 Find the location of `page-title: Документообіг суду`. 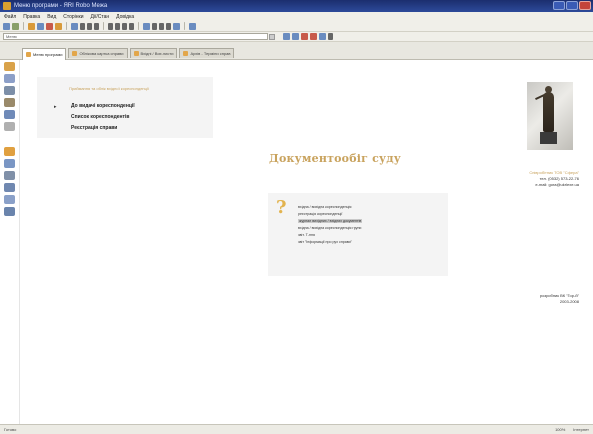

page-title: Документообіг суду is located at coordinates (335, 158).